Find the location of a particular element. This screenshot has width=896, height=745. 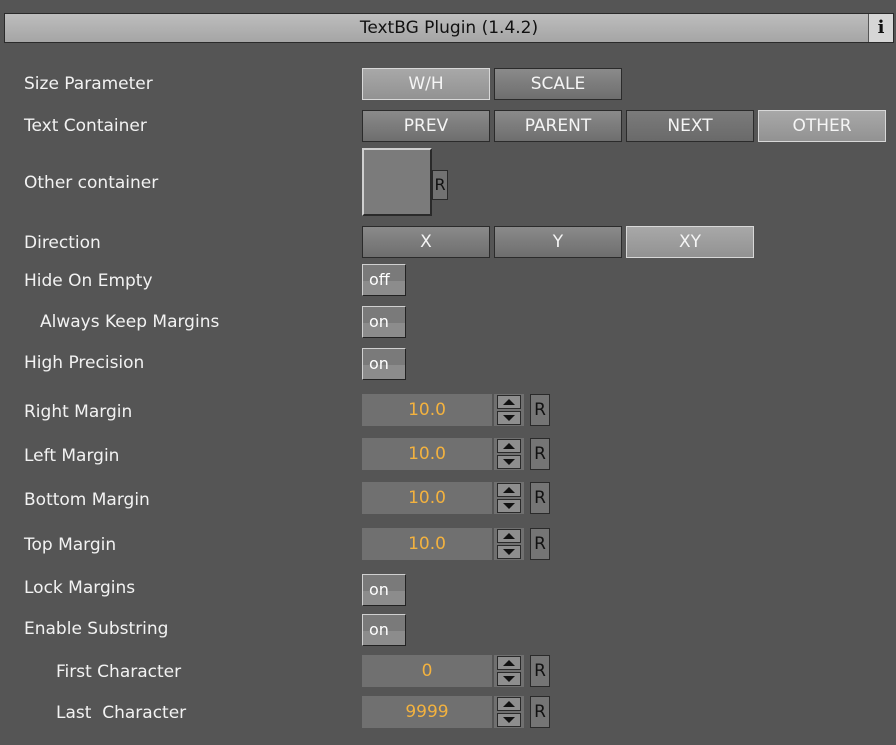

top-margin-label: Top Margin is located at coordinates (70, 545).